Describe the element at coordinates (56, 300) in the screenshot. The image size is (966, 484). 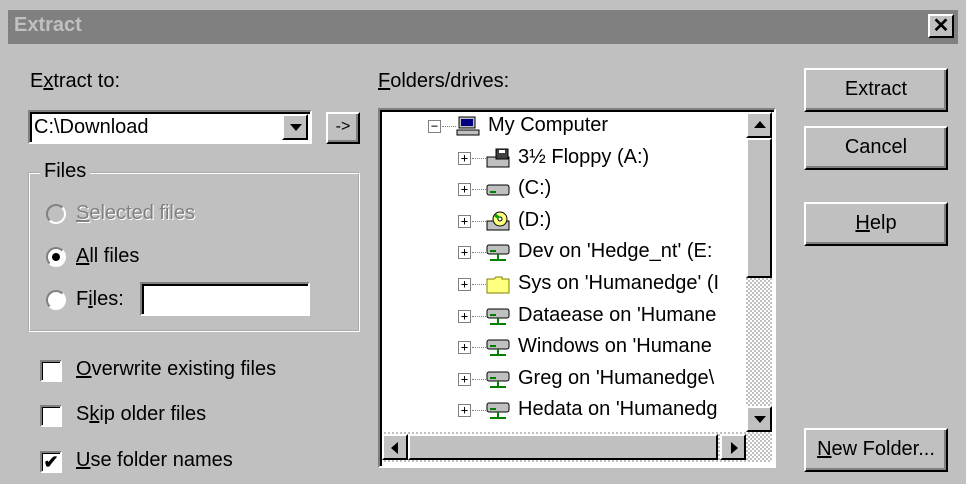
I see `radio-files` at that location.